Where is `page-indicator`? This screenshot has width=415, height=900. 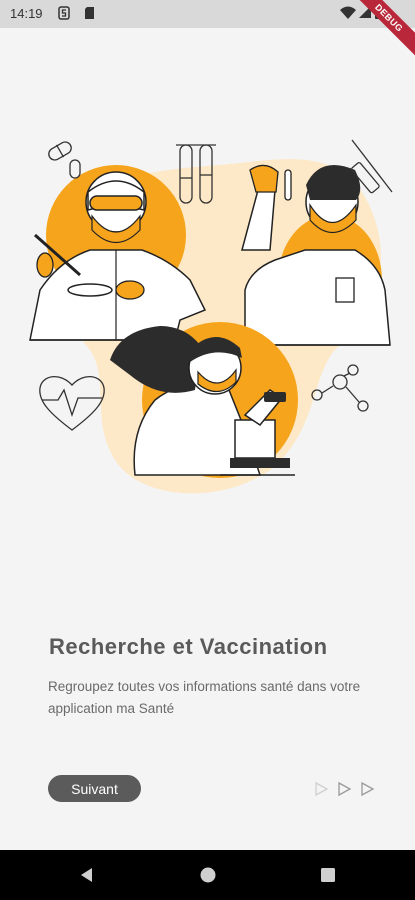 page-indicator is located at coordinates (345, 789).